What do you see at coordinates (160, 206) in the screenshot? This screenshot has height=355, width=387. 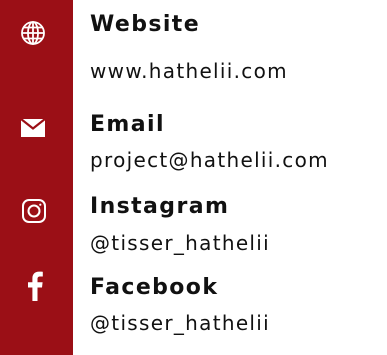 I see `instagram-label: Instagram` at bounding box center [160, 206].